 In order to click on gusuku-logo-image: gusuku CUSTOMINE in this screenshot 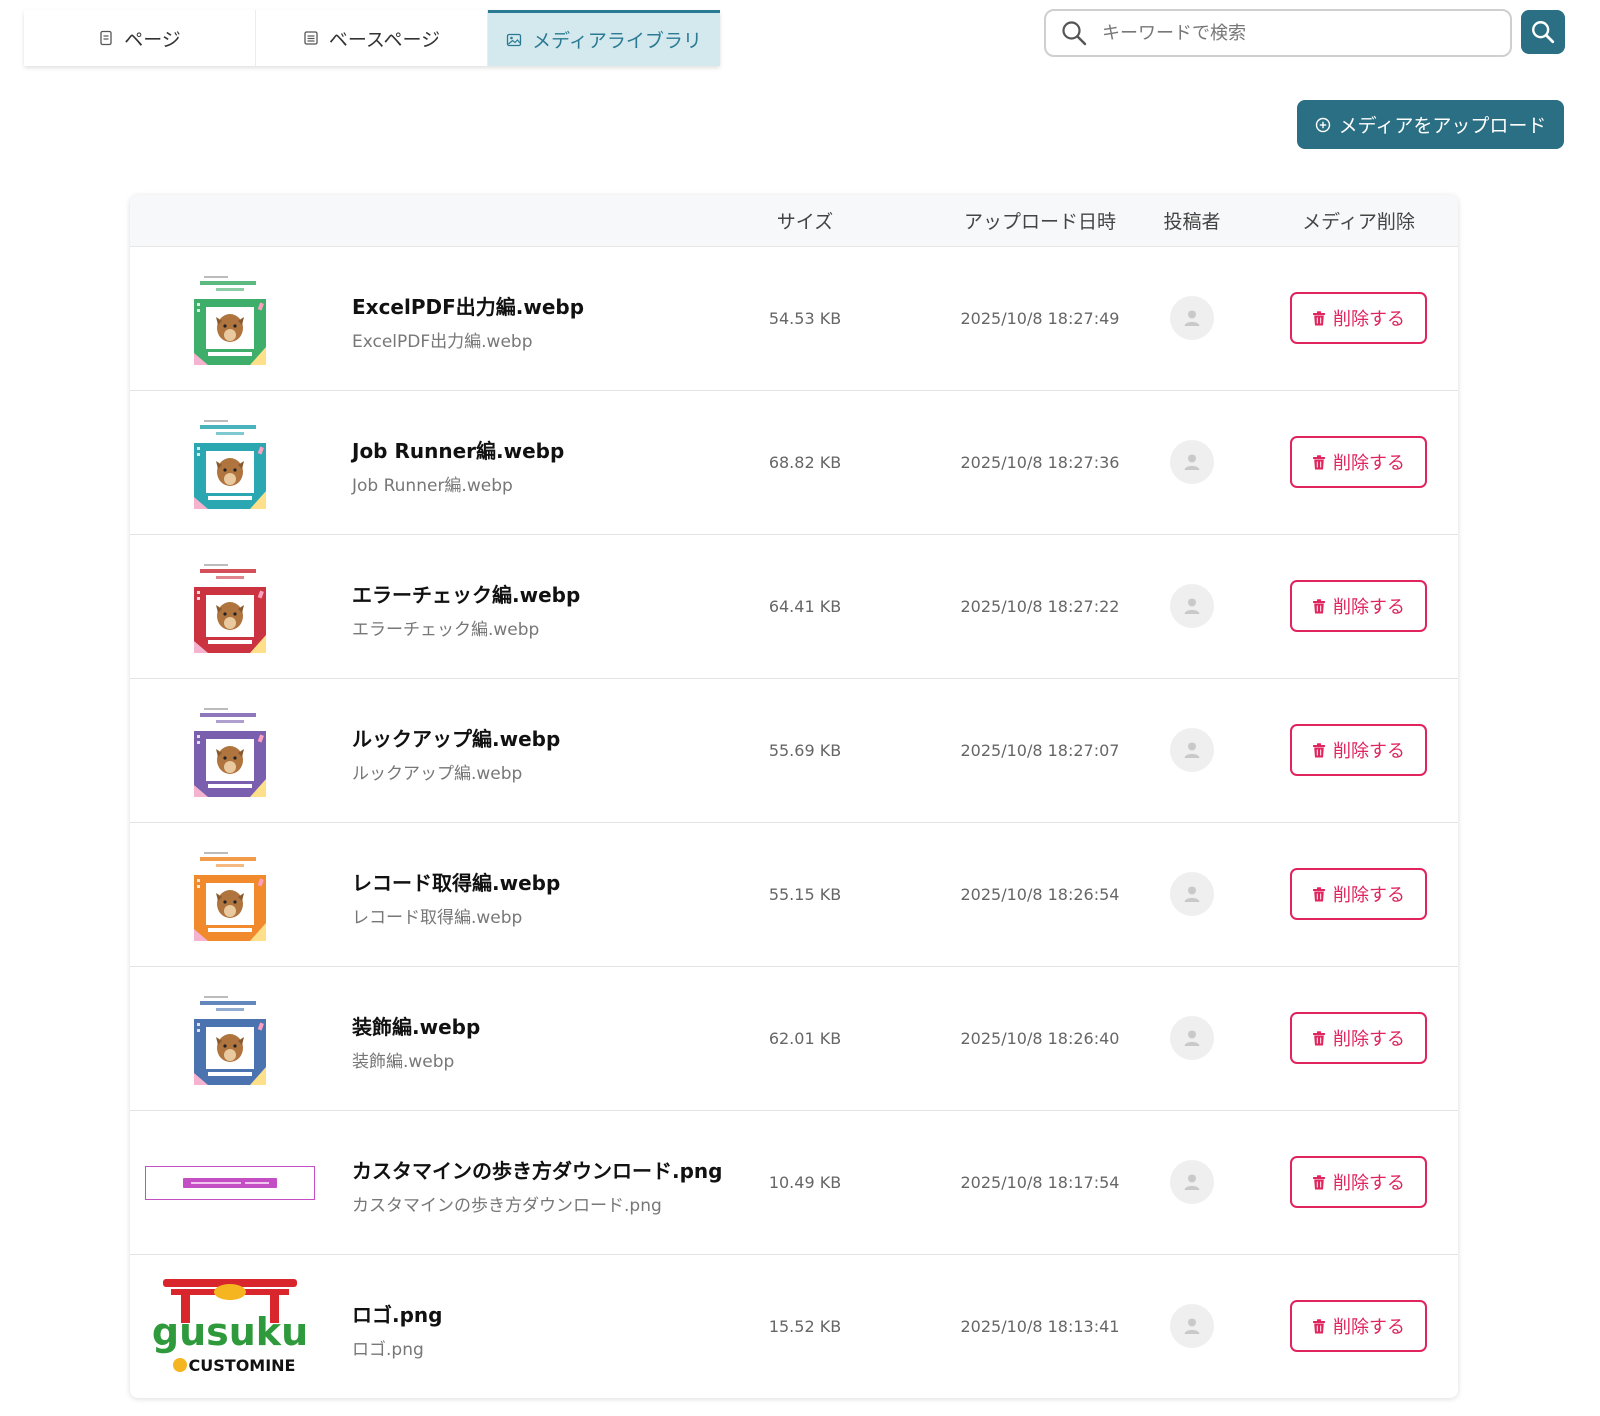, I will do `click(229, 1326)`.